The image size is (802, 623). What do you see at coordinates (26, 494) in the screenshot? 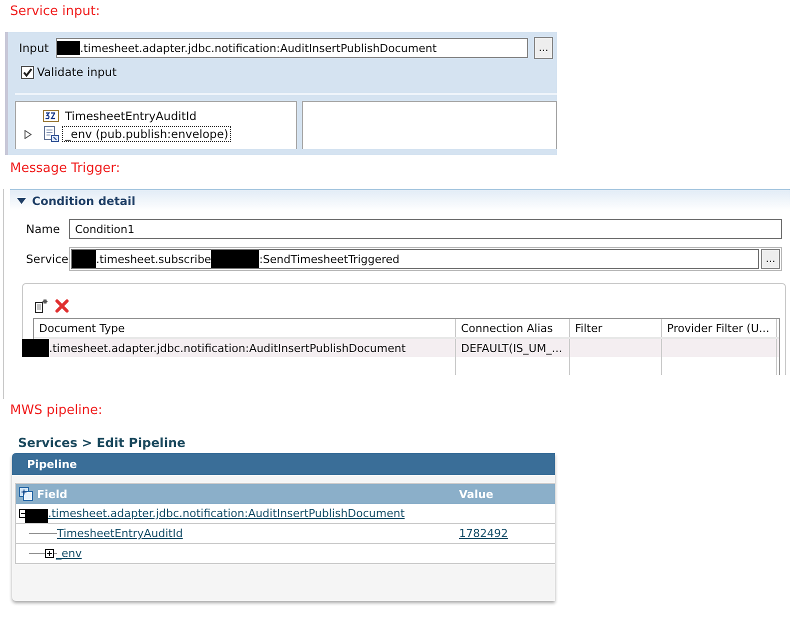
I see `expand-all-icon` at bounding box center [26, 494].